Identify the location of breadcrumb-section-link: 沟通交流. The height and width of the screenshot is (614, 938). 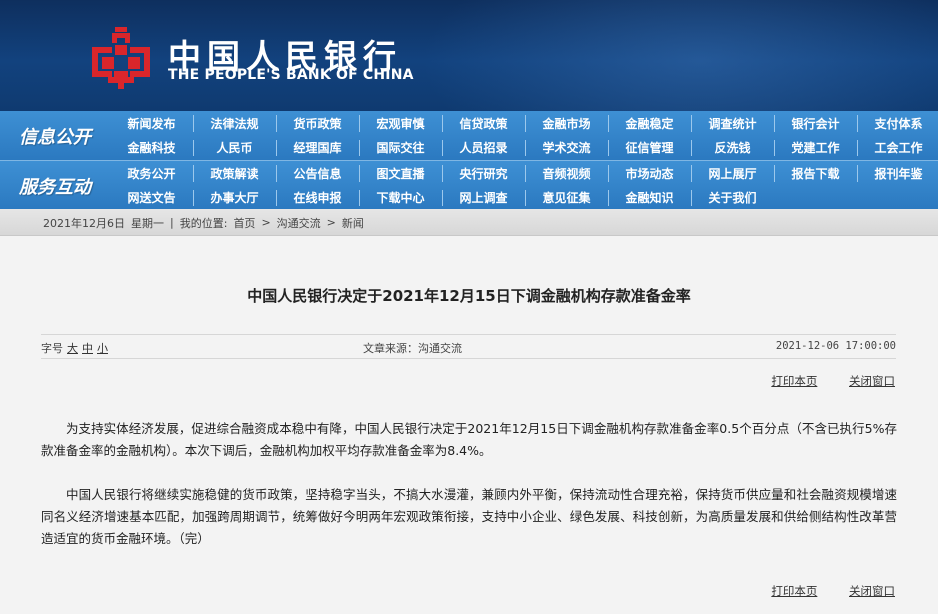
(299, 223).